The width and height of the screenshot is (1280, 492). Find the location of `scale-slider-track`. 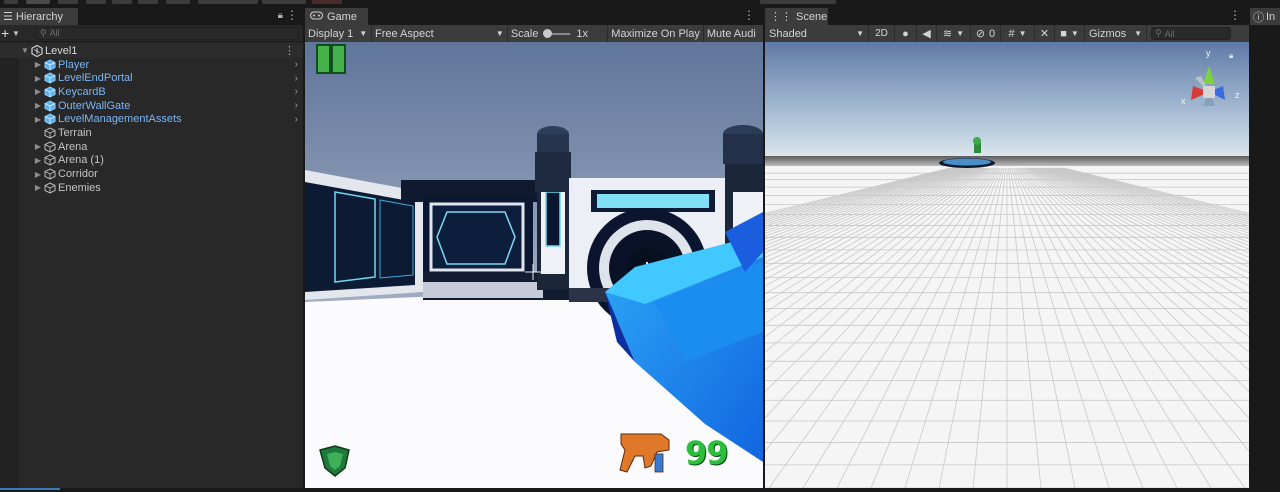

scale-slider-track is located at coordinates (557, 33).